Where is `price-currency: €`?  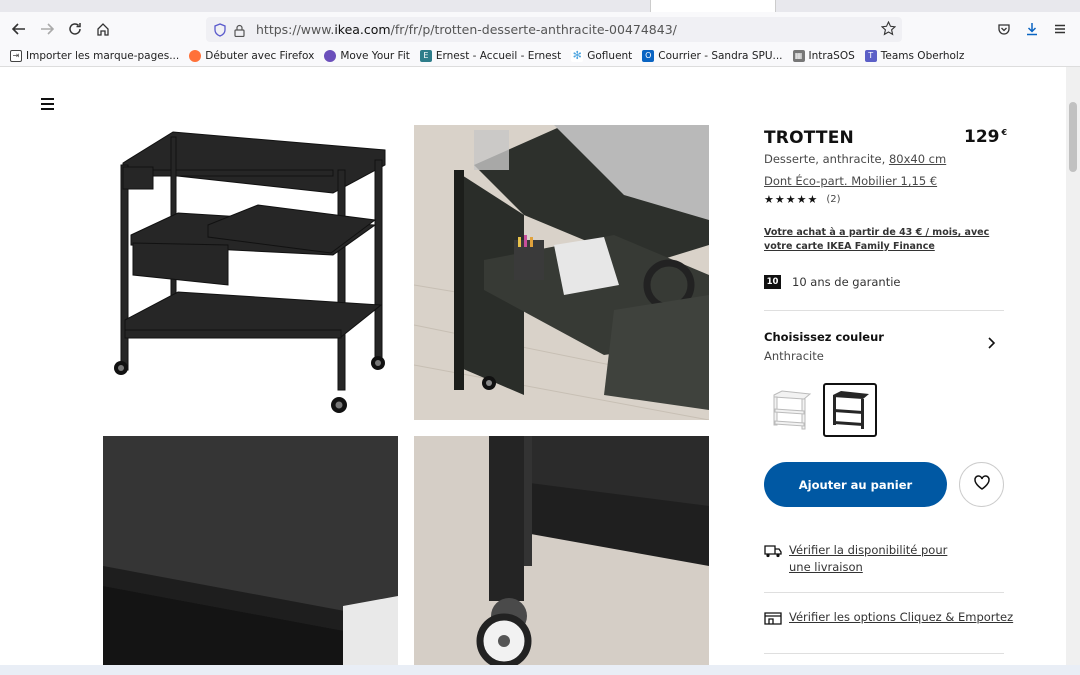 price-currency: € is located at coordinates (1004, 132).